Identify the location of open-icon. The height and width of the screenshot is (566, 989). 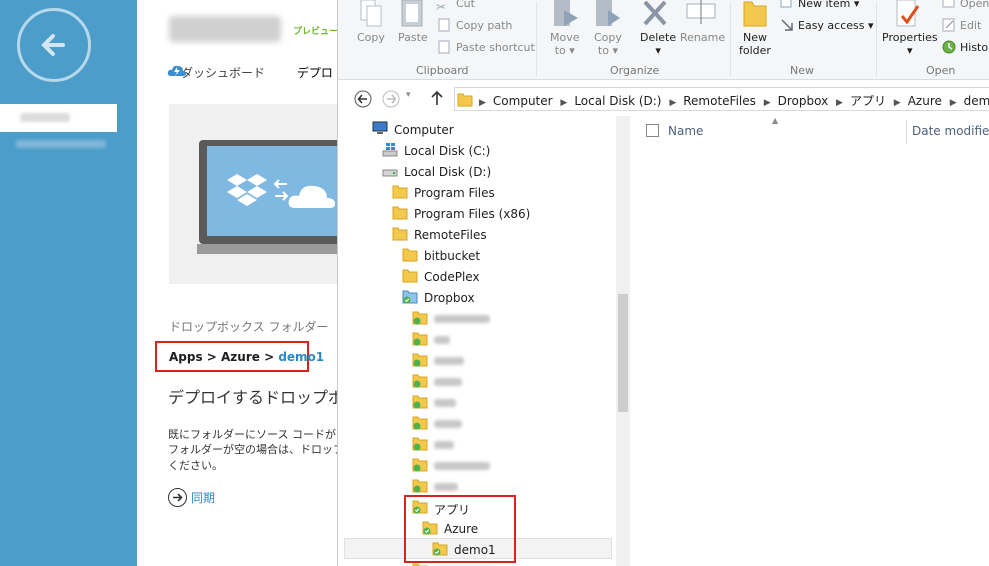
(948, 4).